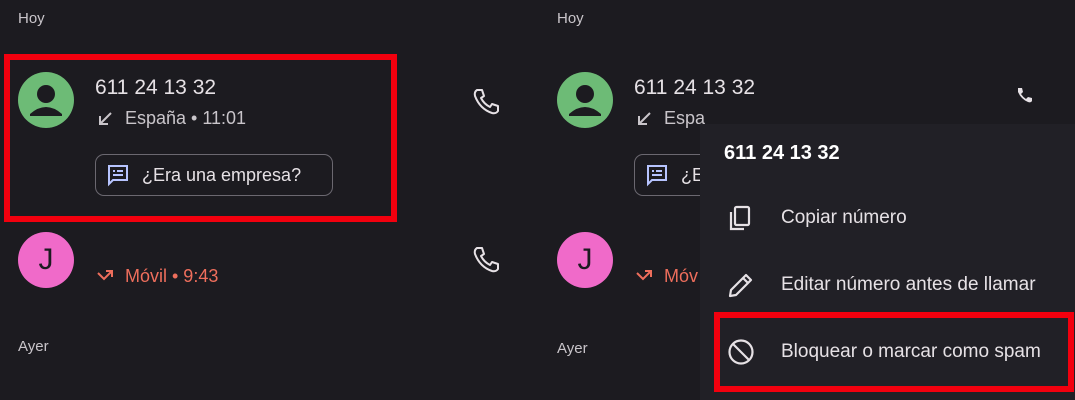 This screenshot has width=1075, height=400. What do you see at coordinates (172, 276) in the screenshot?
I see `call-meta-text: Móvil • 9:43` at bounding box center [172, 276].